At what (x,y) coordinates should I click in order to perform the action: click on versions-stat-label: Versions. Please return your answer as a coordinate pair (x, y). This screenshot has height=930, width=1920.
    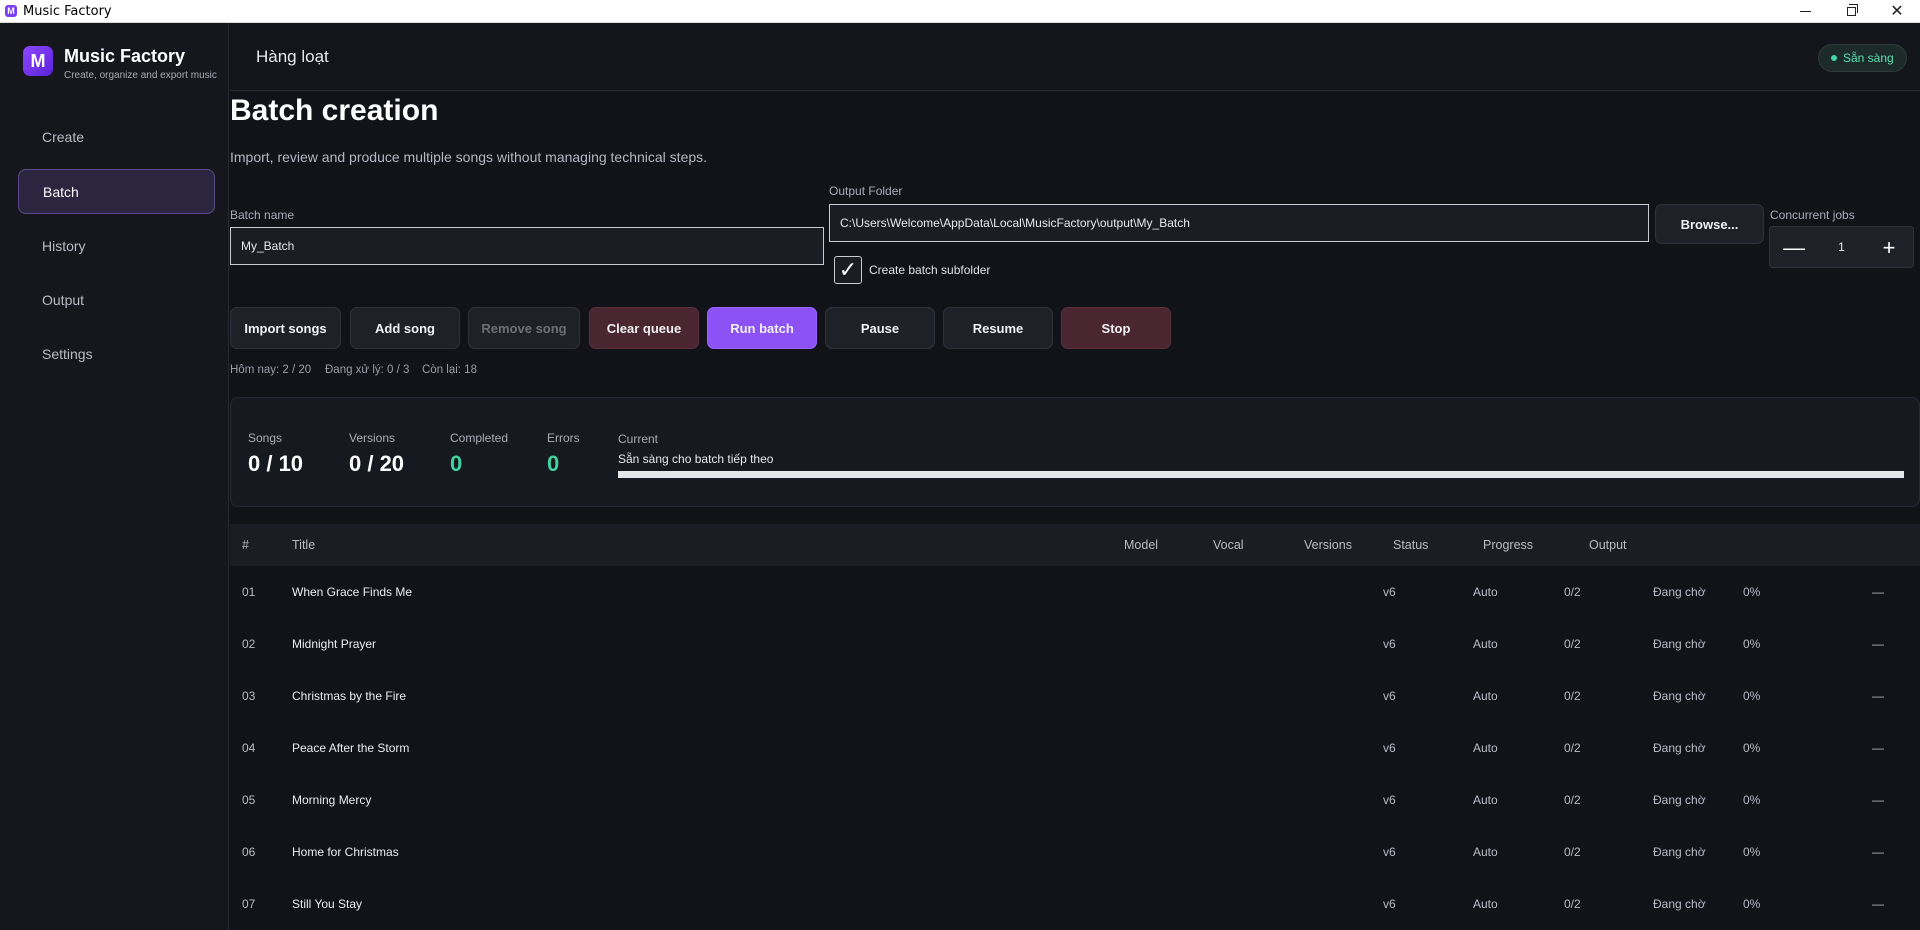
    Looking at the image, I should click on (372, 438).